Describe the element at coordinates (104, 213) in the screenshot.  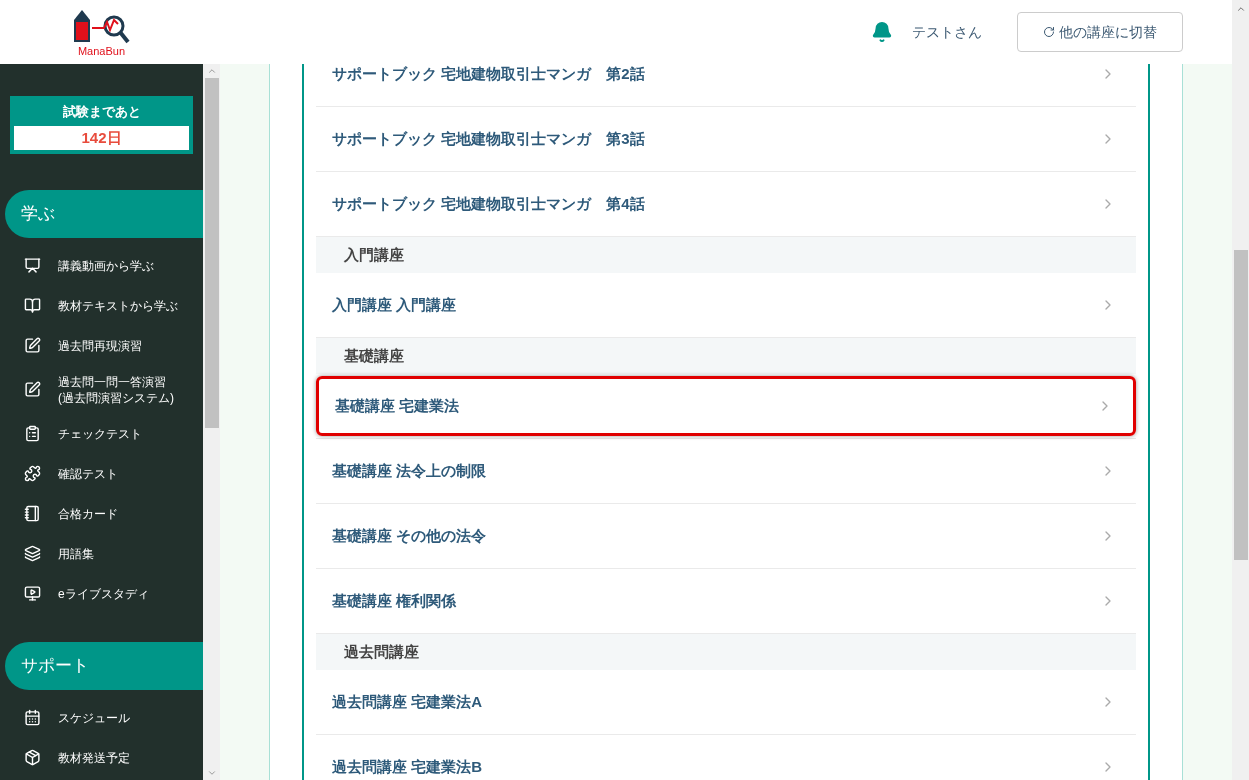
I see `sidebar-section-header: 学ぶ` at that location.